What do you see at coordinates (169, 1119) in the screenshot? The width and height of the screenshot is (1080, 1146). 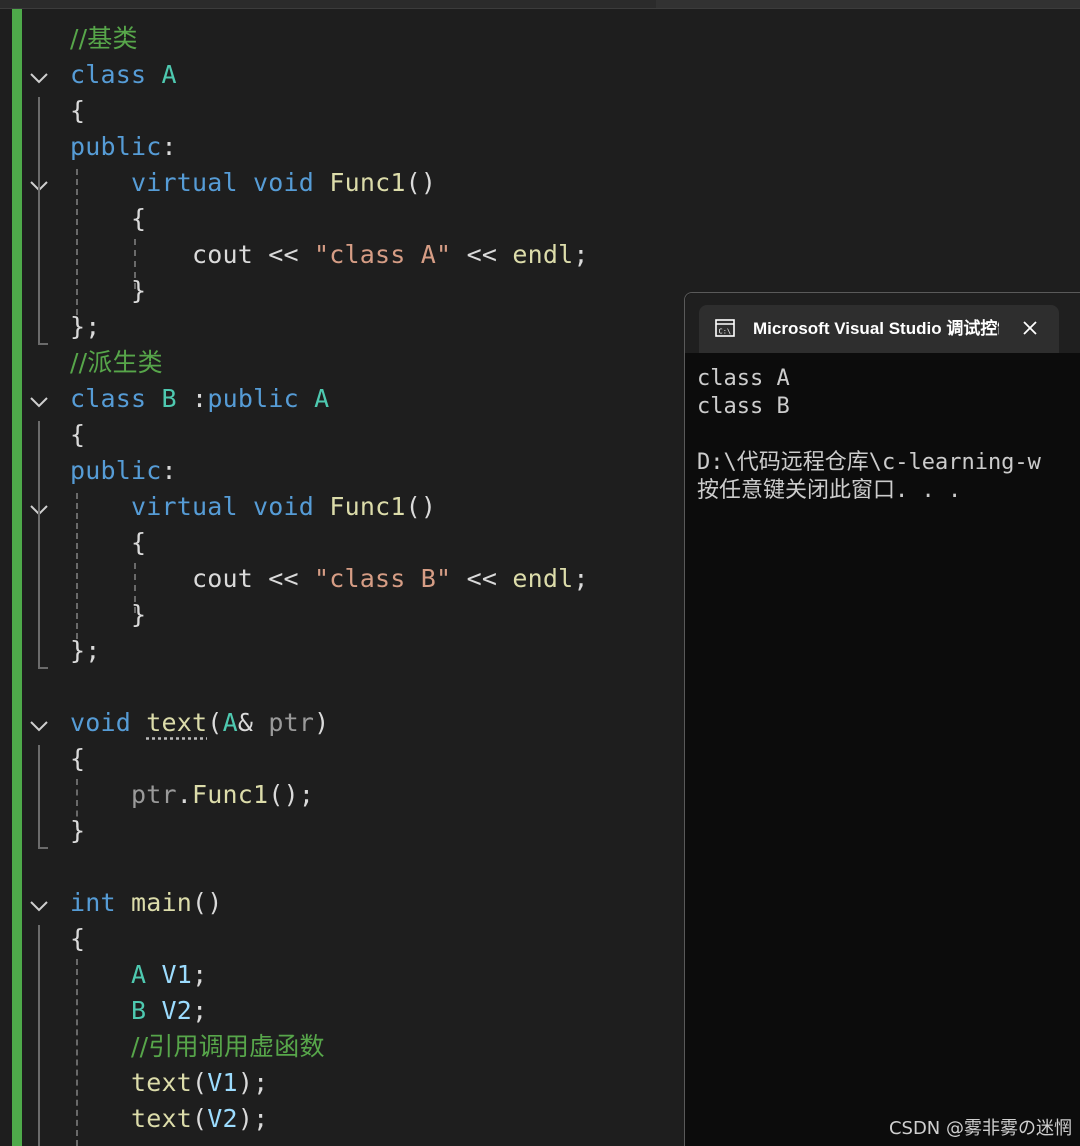 I see `code-line: text(V2);` at bounding box center [169, 1119].